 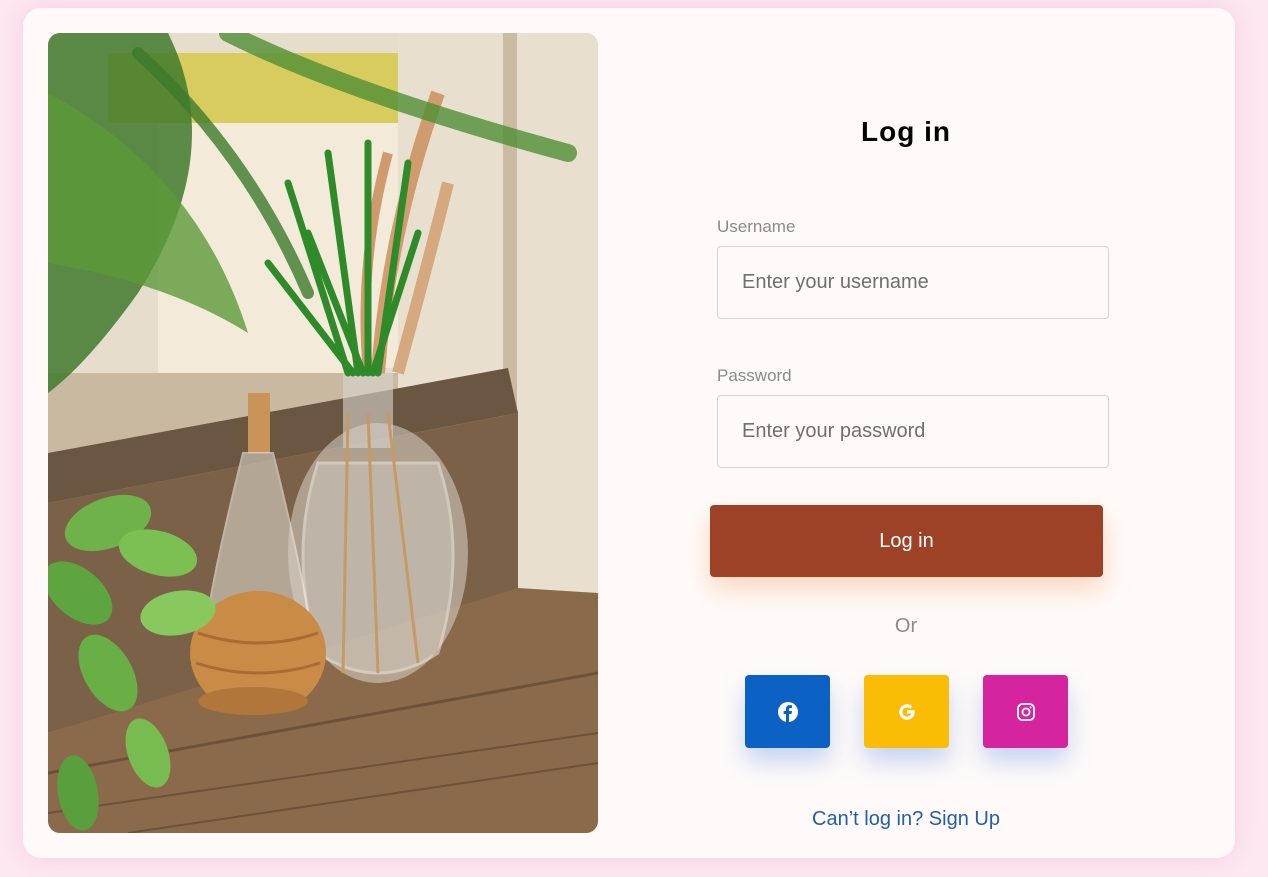 I want to click on form-title: Log in, so click(x=906, y=131).